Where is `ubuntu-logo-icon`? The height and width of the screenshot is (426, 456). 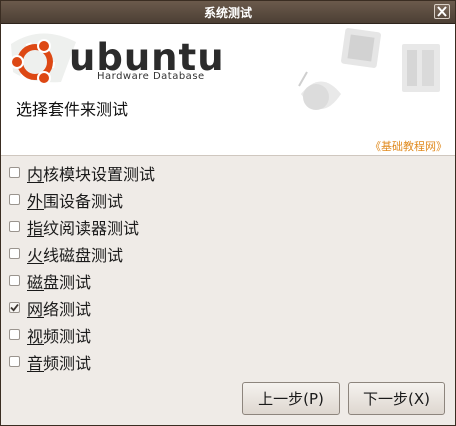
ubuntu-logo-icon is located at coordinates (32, 62).